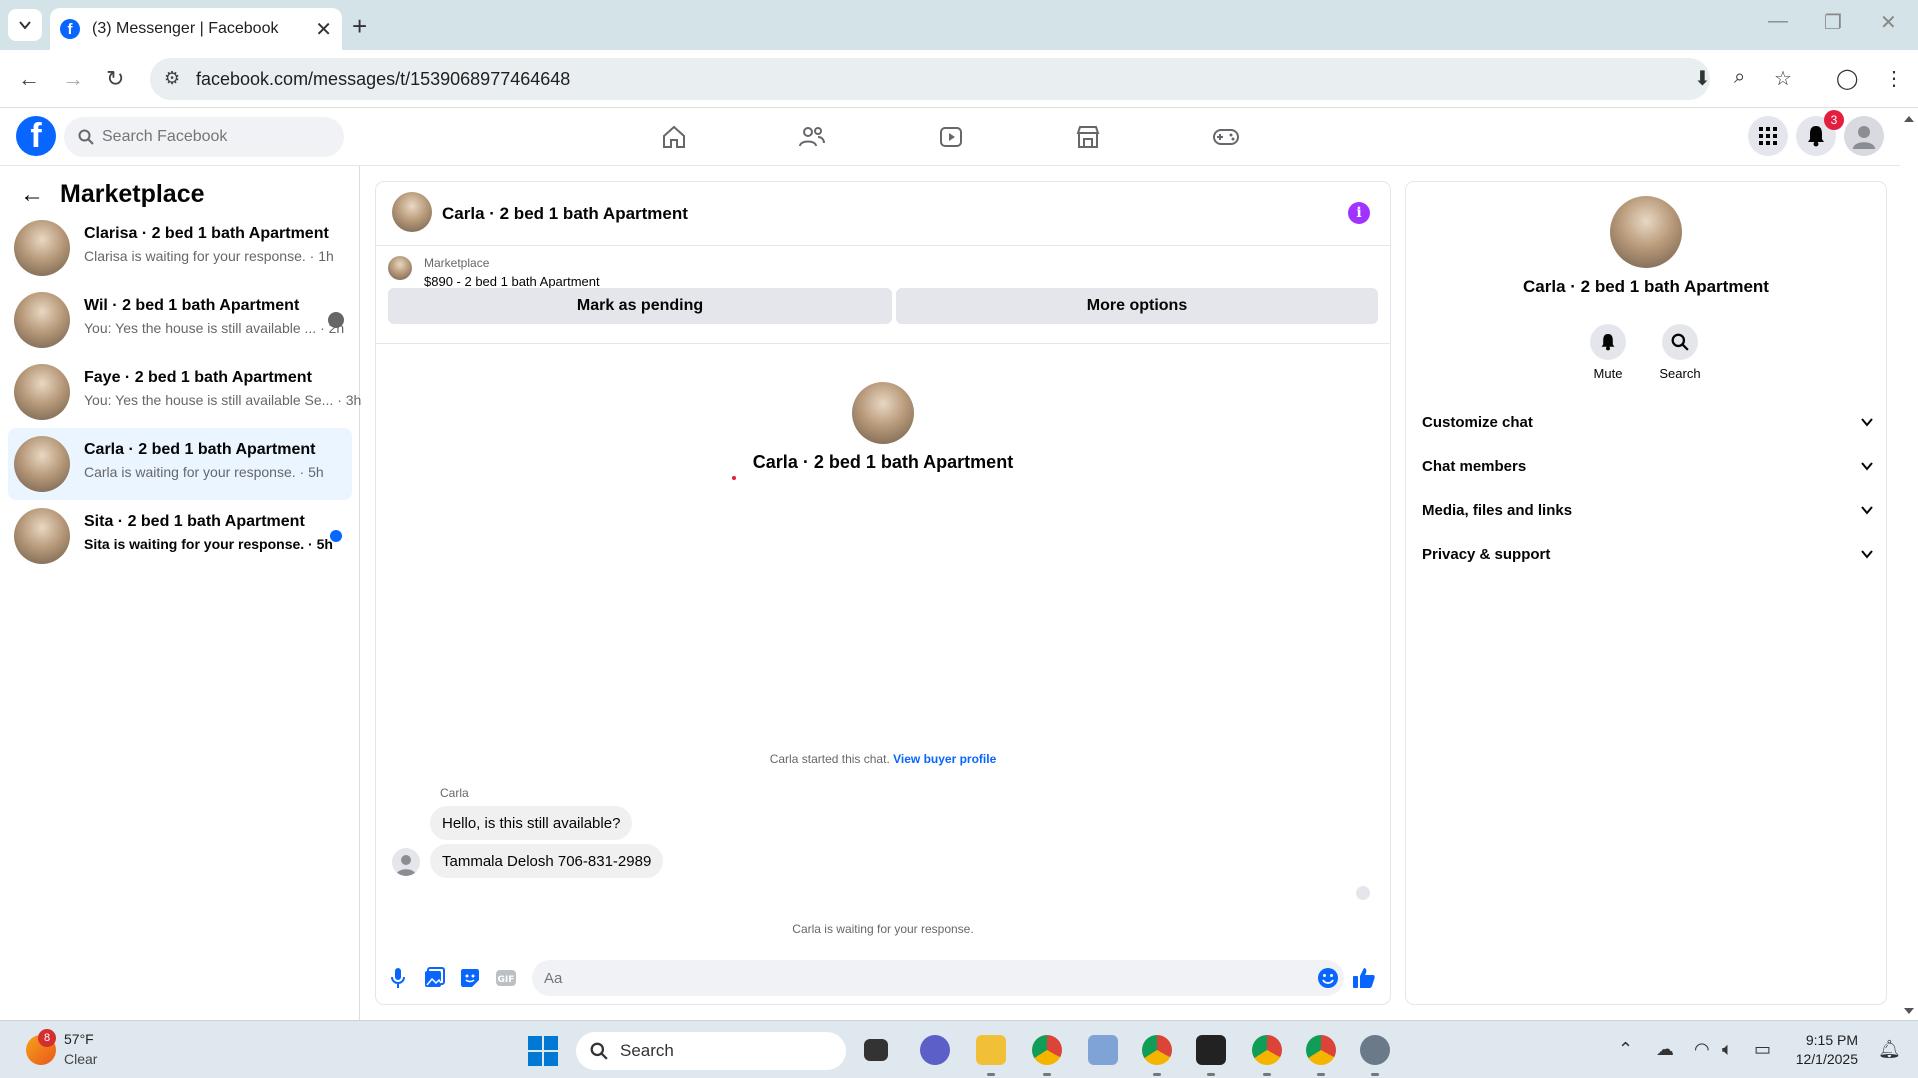  What do you see at coordinates (1646, 232) in the screenshot?
I see `info-panel-avatar` at bounding box center [1646, 232].